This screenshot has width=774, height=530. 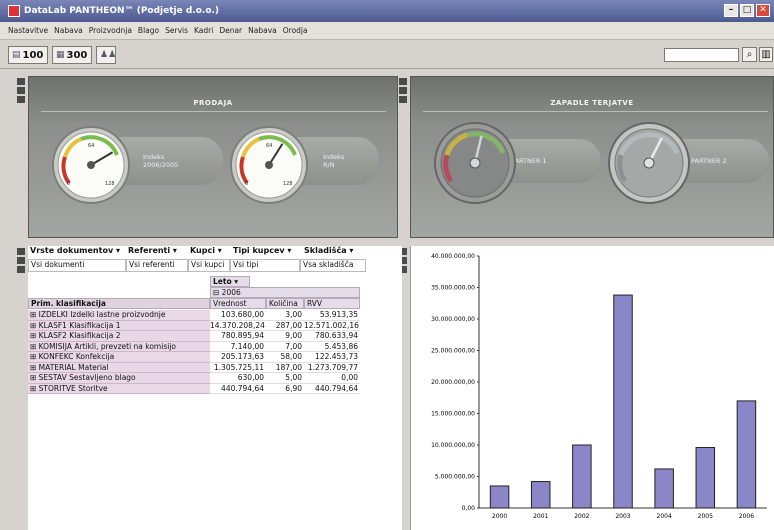 I want to click on filter-document-types: Vrste dokumentov ▾, so click(x=75, y=252).